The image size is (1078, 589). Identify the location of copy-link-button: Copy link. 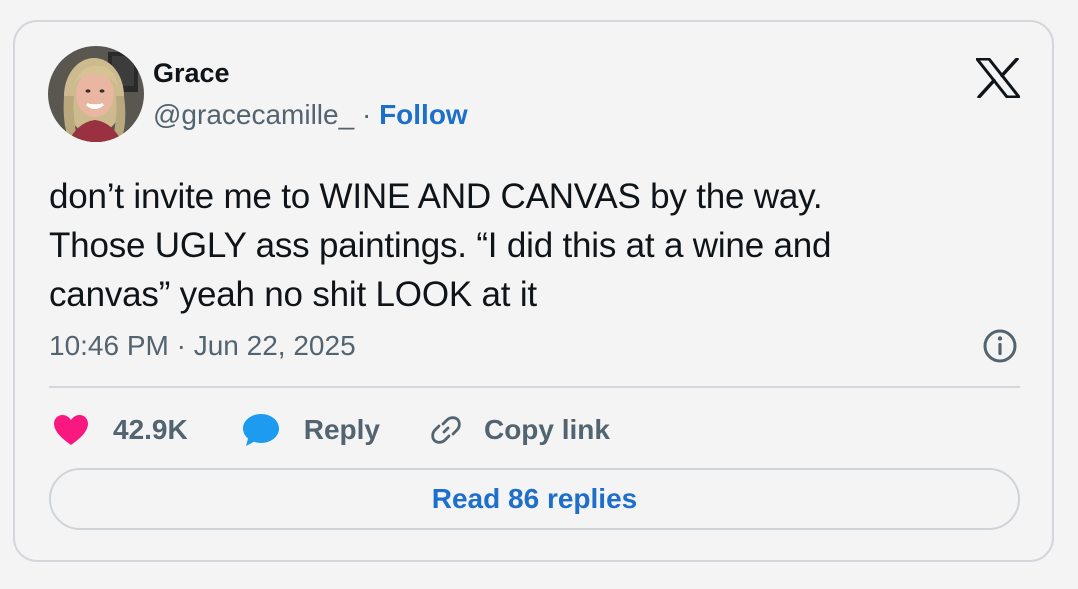
(519, 430).